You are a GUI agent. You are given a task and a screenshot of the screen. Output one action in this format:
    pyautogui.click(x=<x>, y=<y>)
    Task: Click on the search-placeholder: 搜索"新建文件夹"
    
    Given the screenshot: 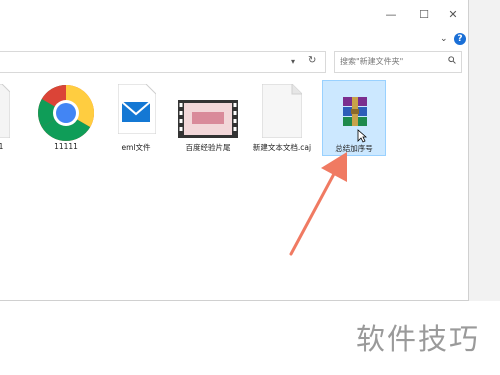 What is the action you would take?
    pyautogui.click(x=372, y=61)
    